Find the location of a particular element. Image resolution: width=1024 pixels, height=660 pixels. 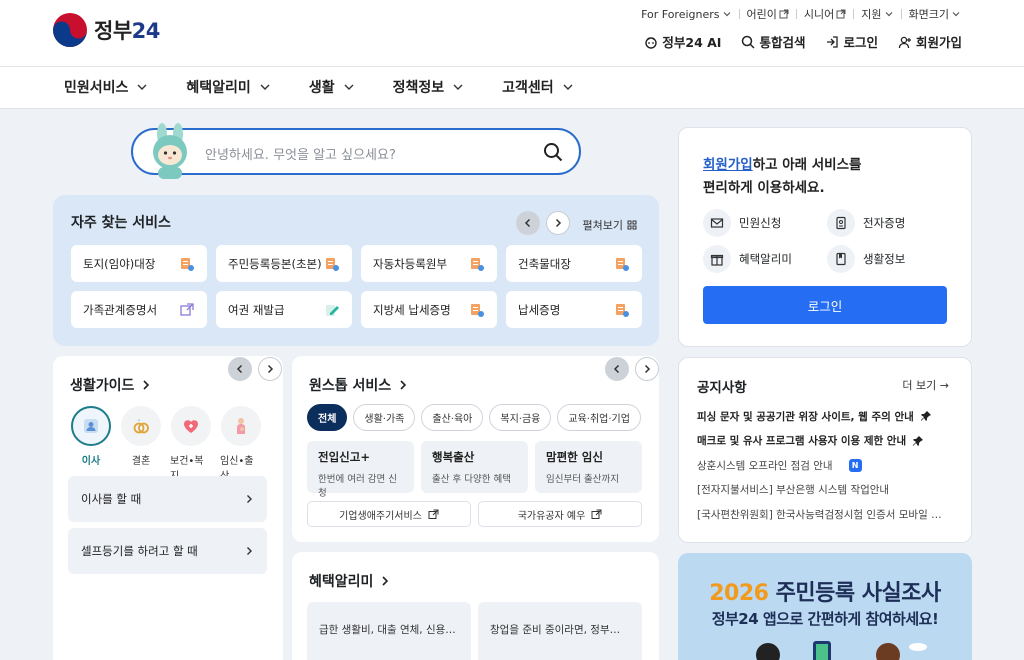

ai-button: 정부24 AI is located at coordinates (682, 41).